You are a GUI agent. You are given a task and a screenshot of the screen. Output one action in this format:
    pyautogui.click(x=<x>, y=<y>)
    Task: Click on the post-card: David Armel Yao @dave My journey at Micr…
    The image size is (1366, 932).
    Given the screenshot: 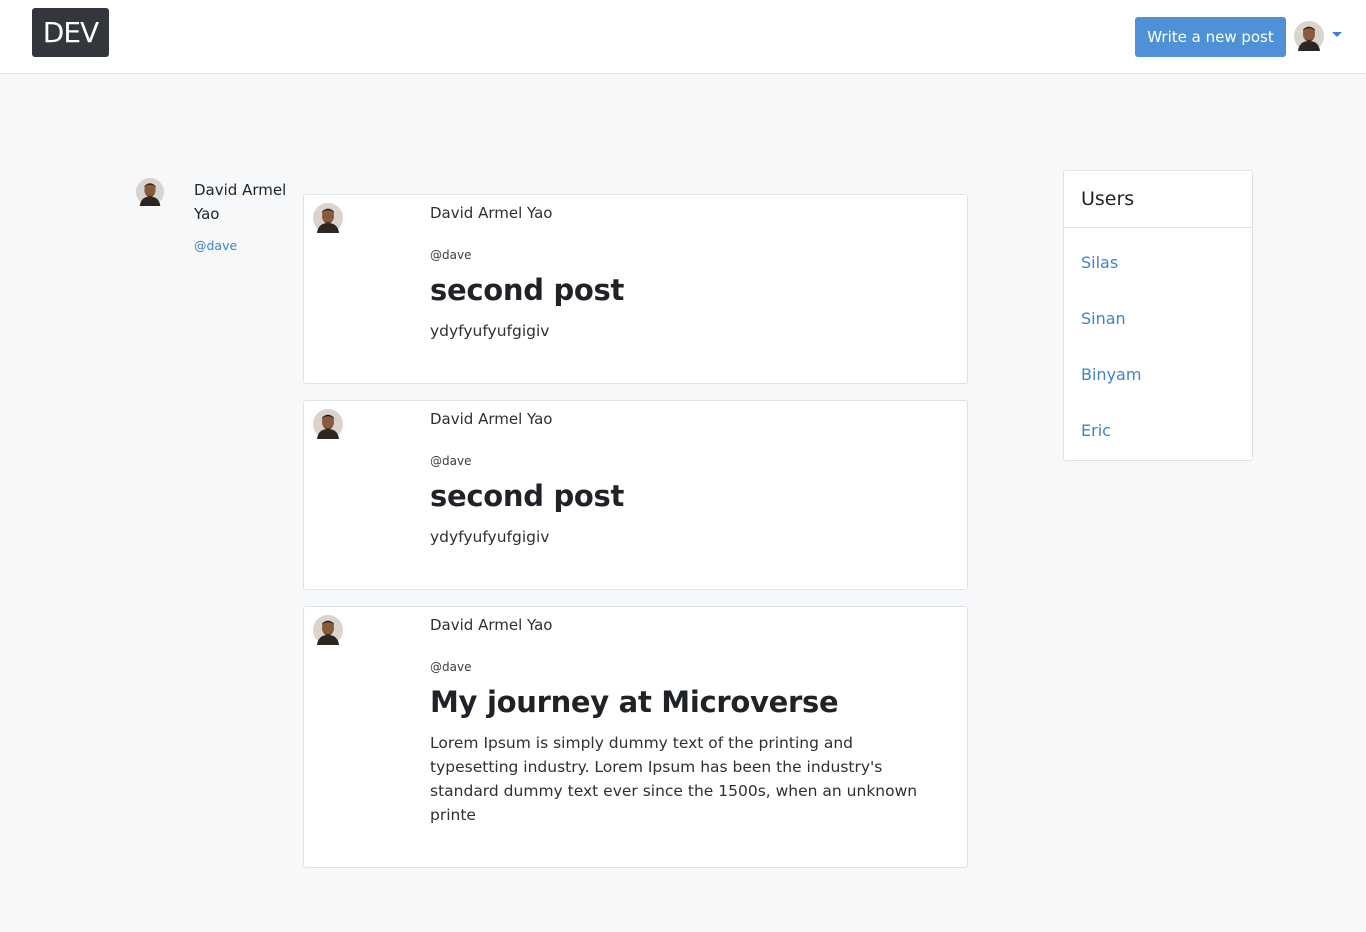 What is the action you would take?
    pyautogui.click(x=635, y=737)
    